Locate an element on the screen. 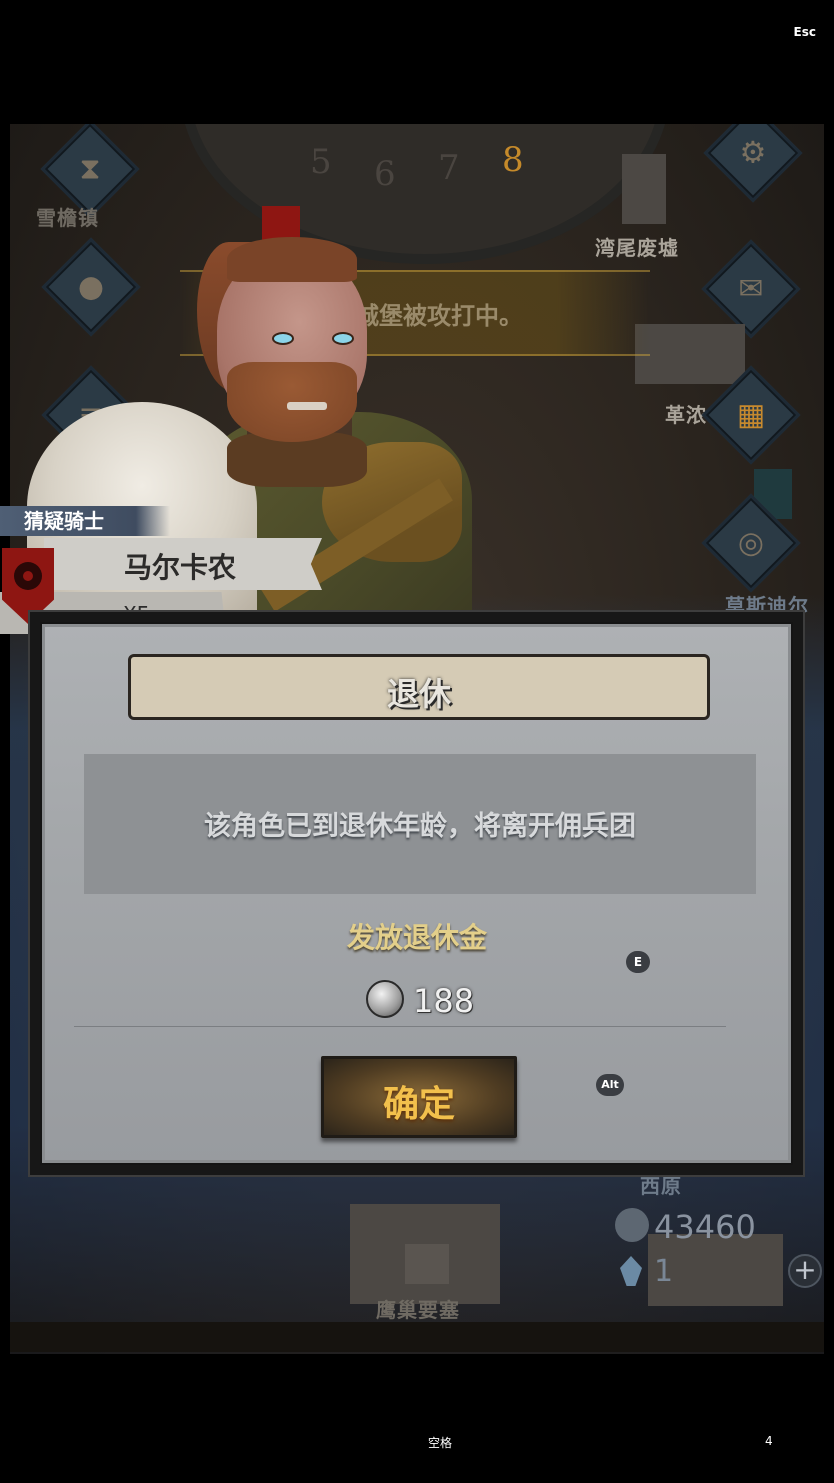 This screenshot has height=1483, width=834. settings-button: ⚙ is located at coordinates (753, 163).